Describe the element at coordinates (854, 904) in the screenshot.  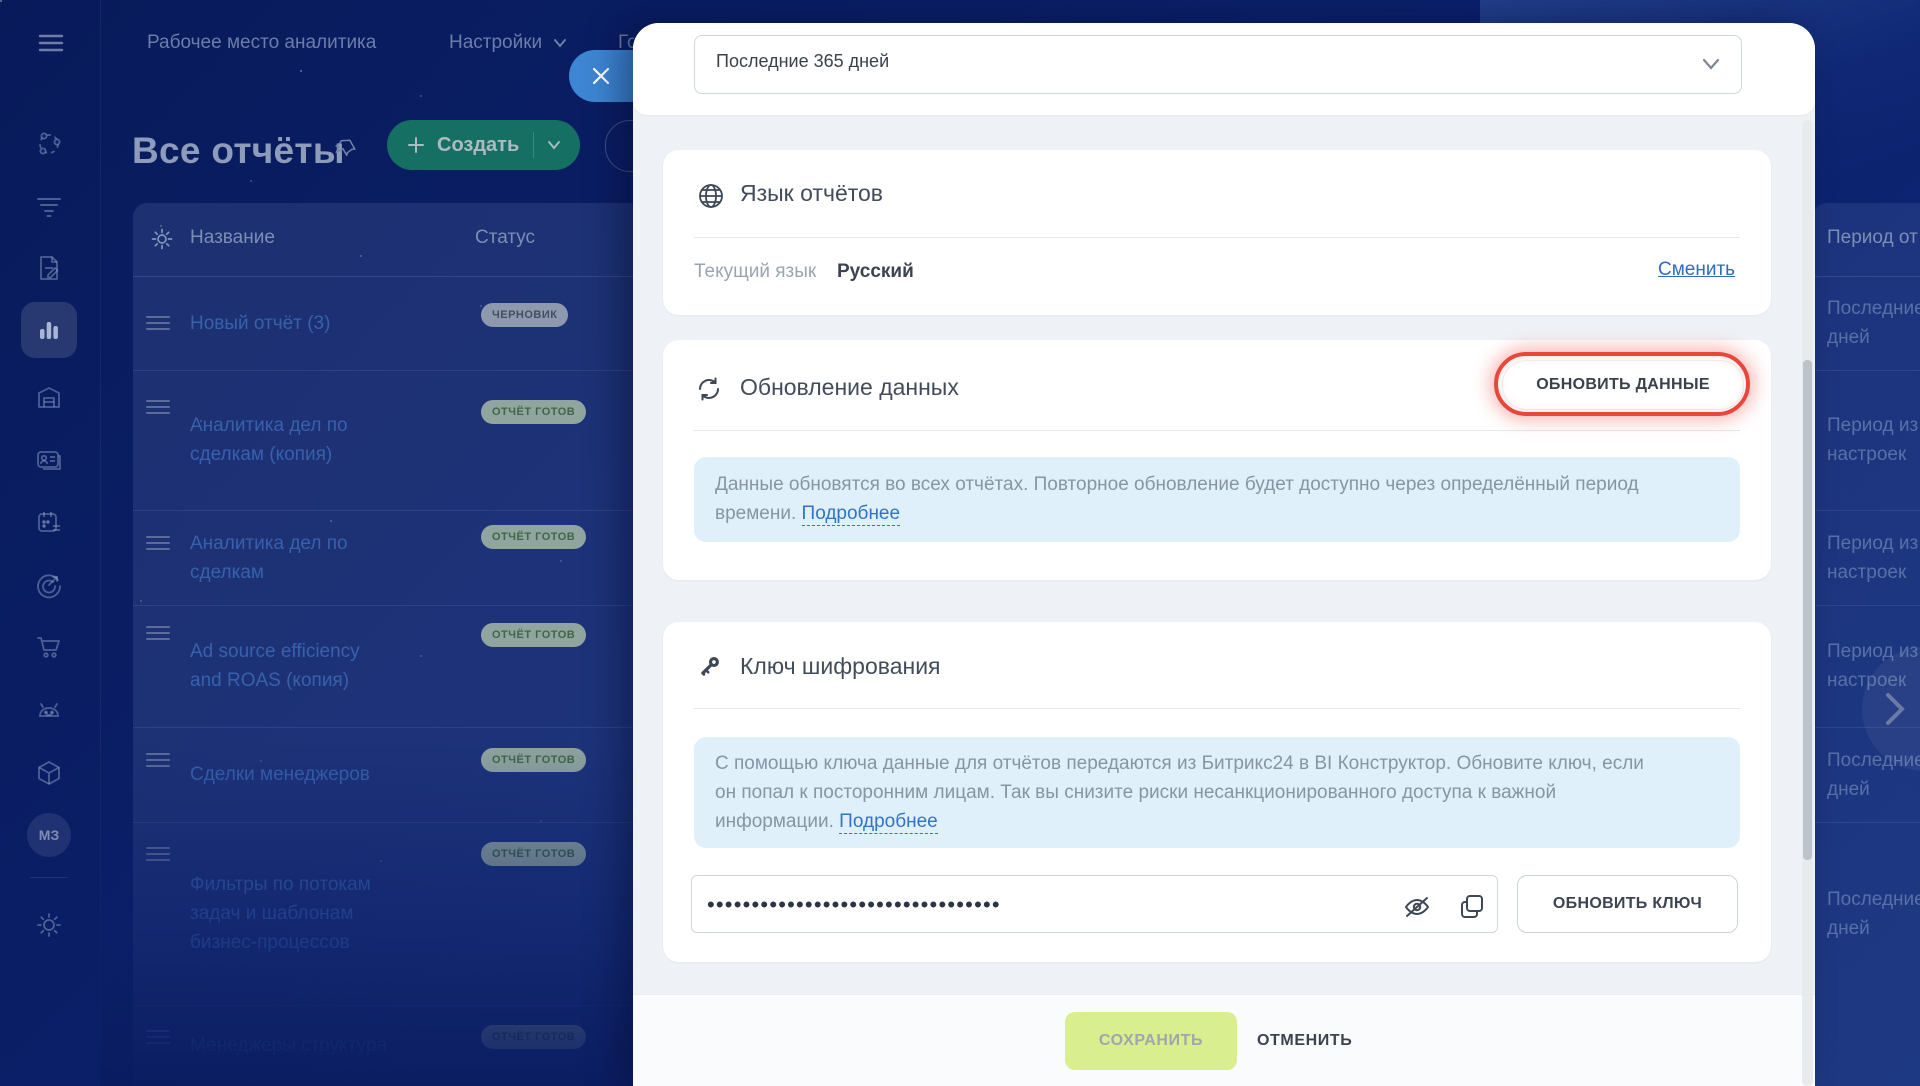
I see `masked-key-value: •••••••••••••••••••••••••••••••••` at that location.